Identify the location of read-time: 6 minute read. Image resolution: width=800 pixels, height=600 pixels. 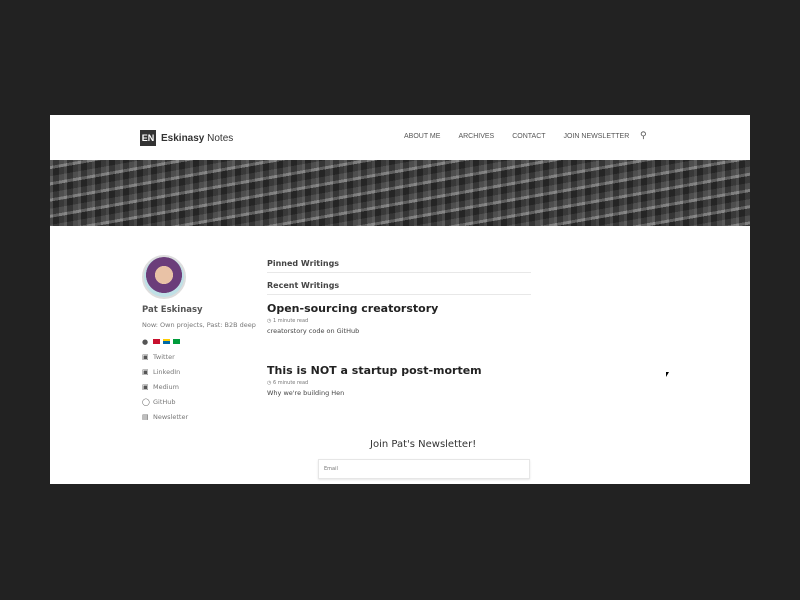
(290, 383).